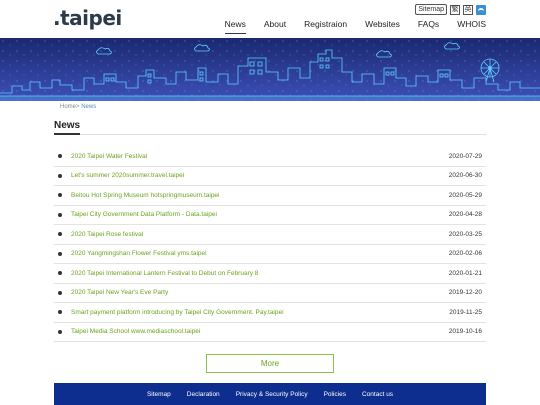  Describe the element at coordinates (465, 176) in the screenshot. I see `news-date: 2020-06-30` at that location.